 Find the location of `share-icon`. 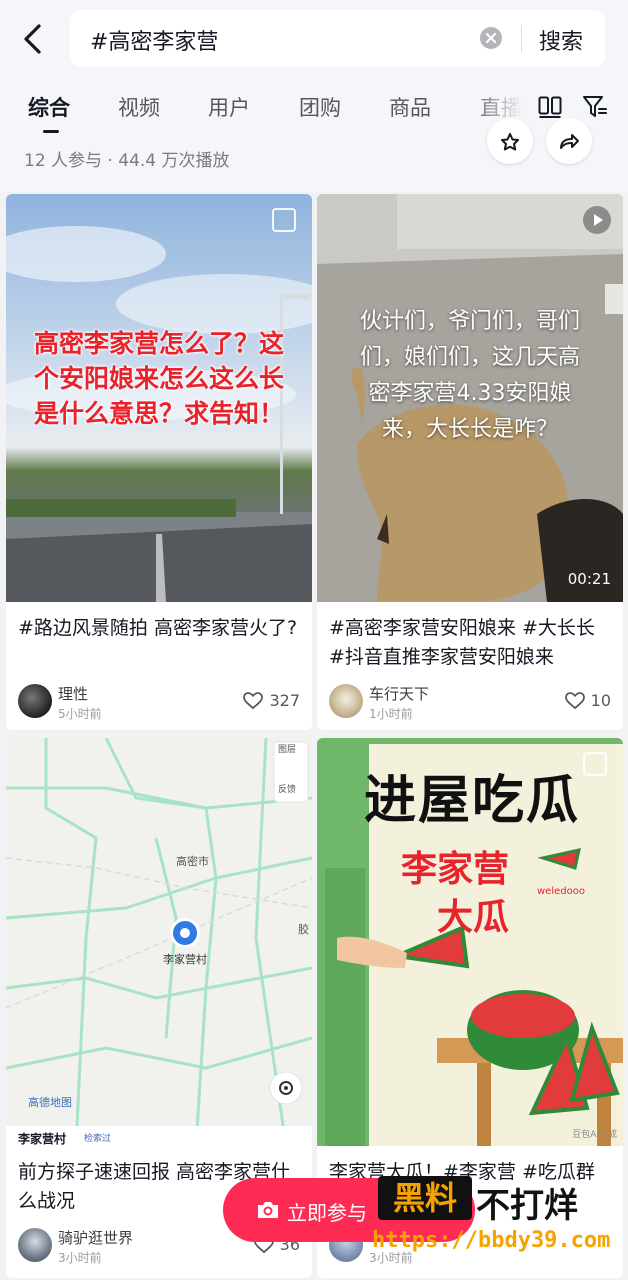

share-icon is located at coordinates (569, 141).